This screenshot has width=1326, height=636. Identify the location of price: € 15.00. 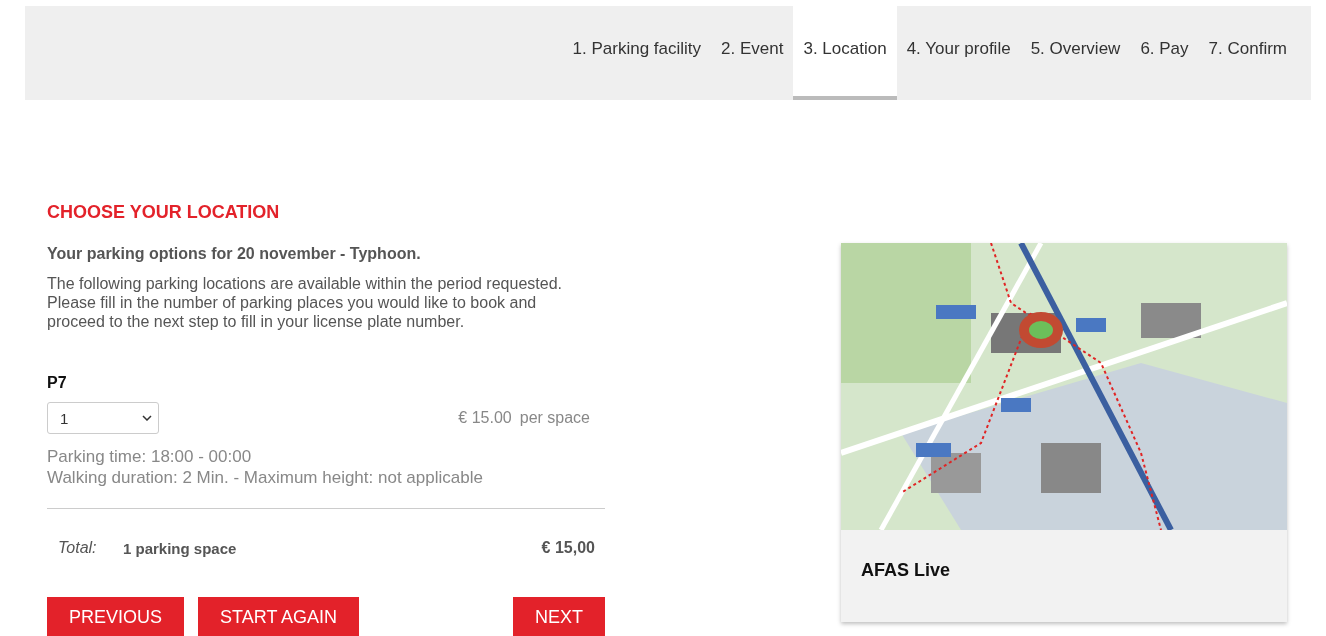
(485, 418).